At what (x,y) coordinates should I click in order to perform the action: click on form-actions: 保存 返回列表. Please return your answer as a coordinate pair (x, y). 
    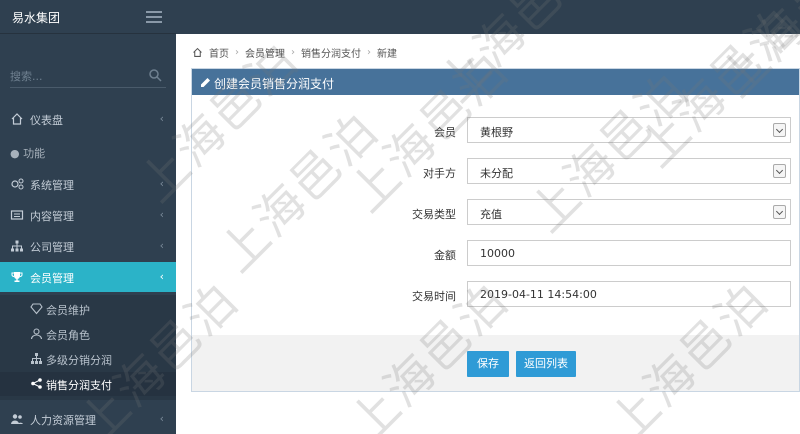
    Looking at the image, I should click on (495, 363).